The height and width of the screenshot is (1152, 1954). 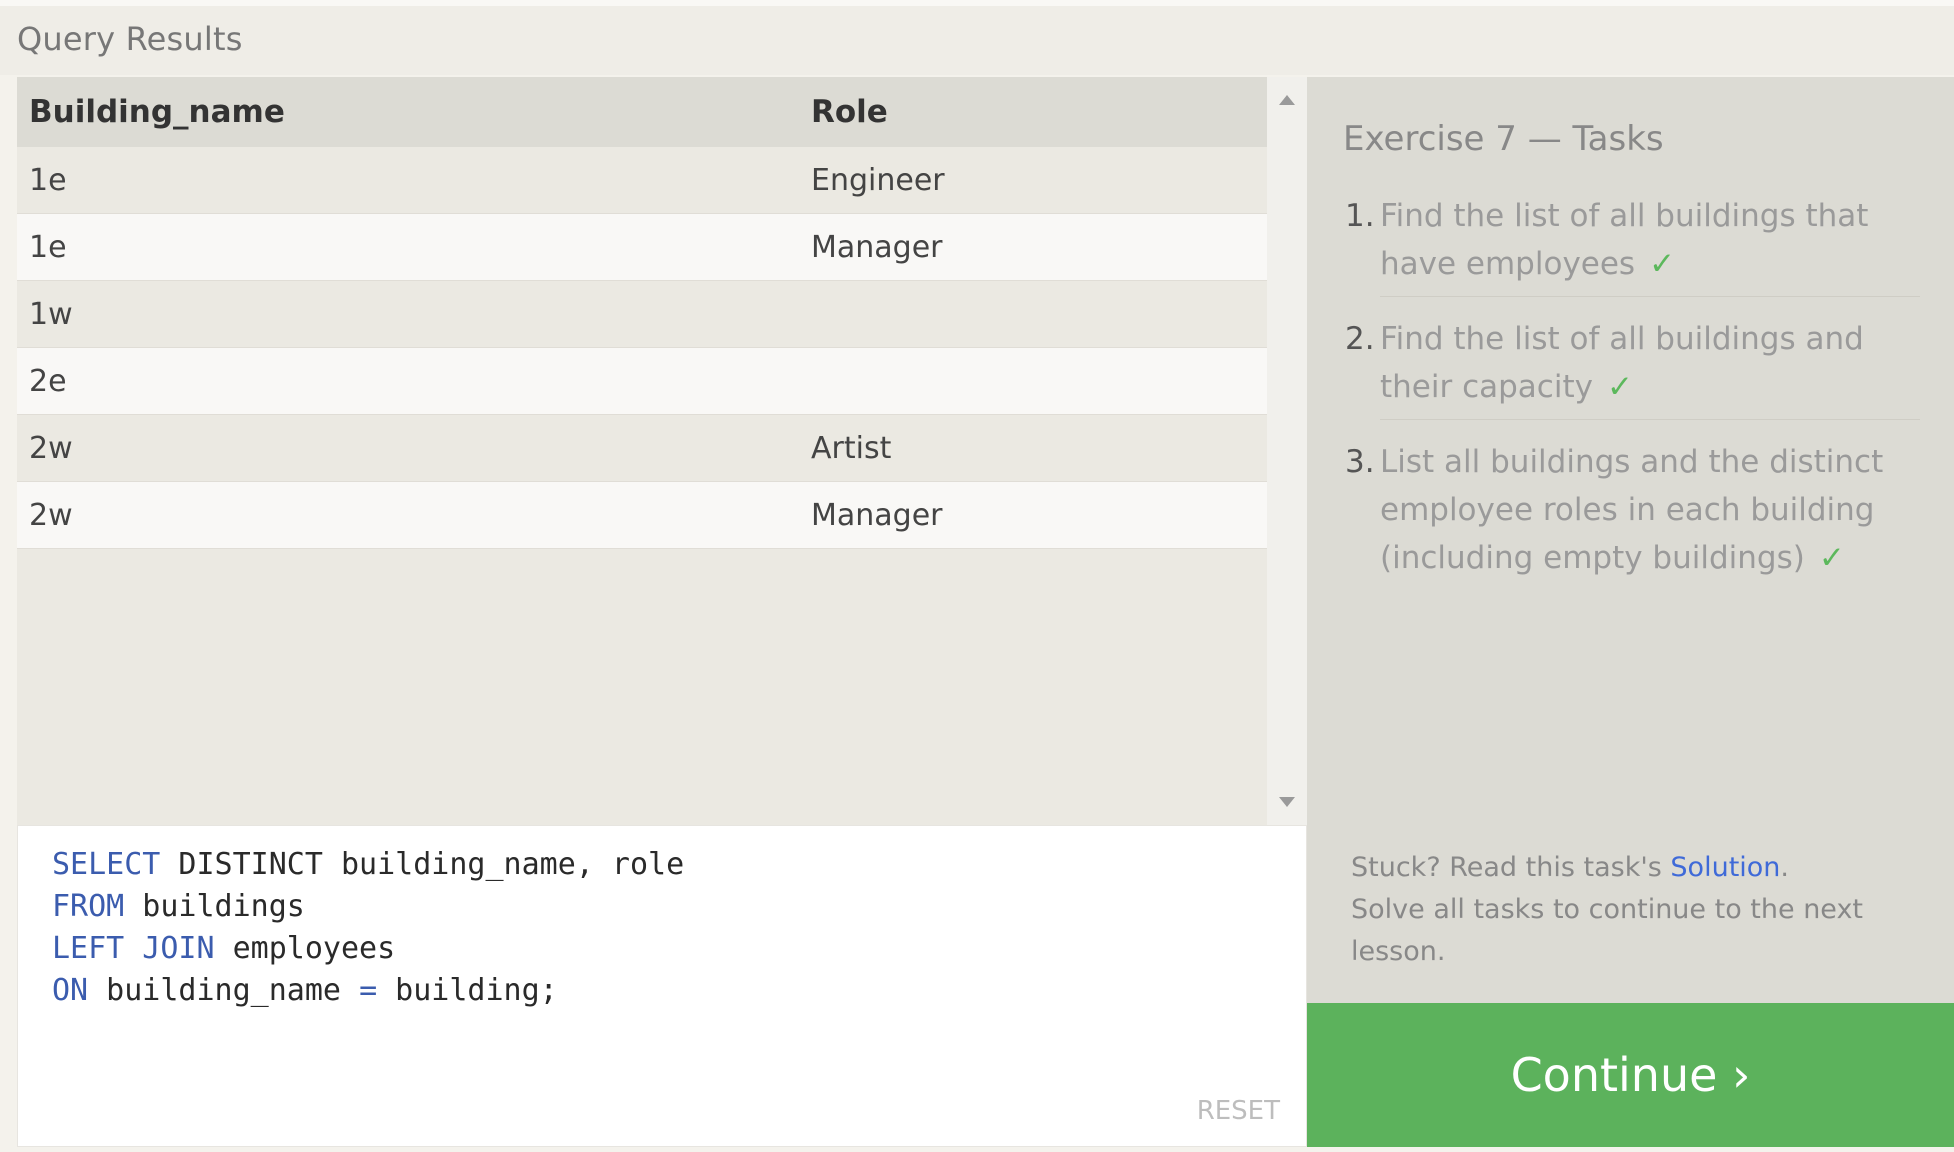 I want to click on page-header: Query Results, so click(x=977, y=37).